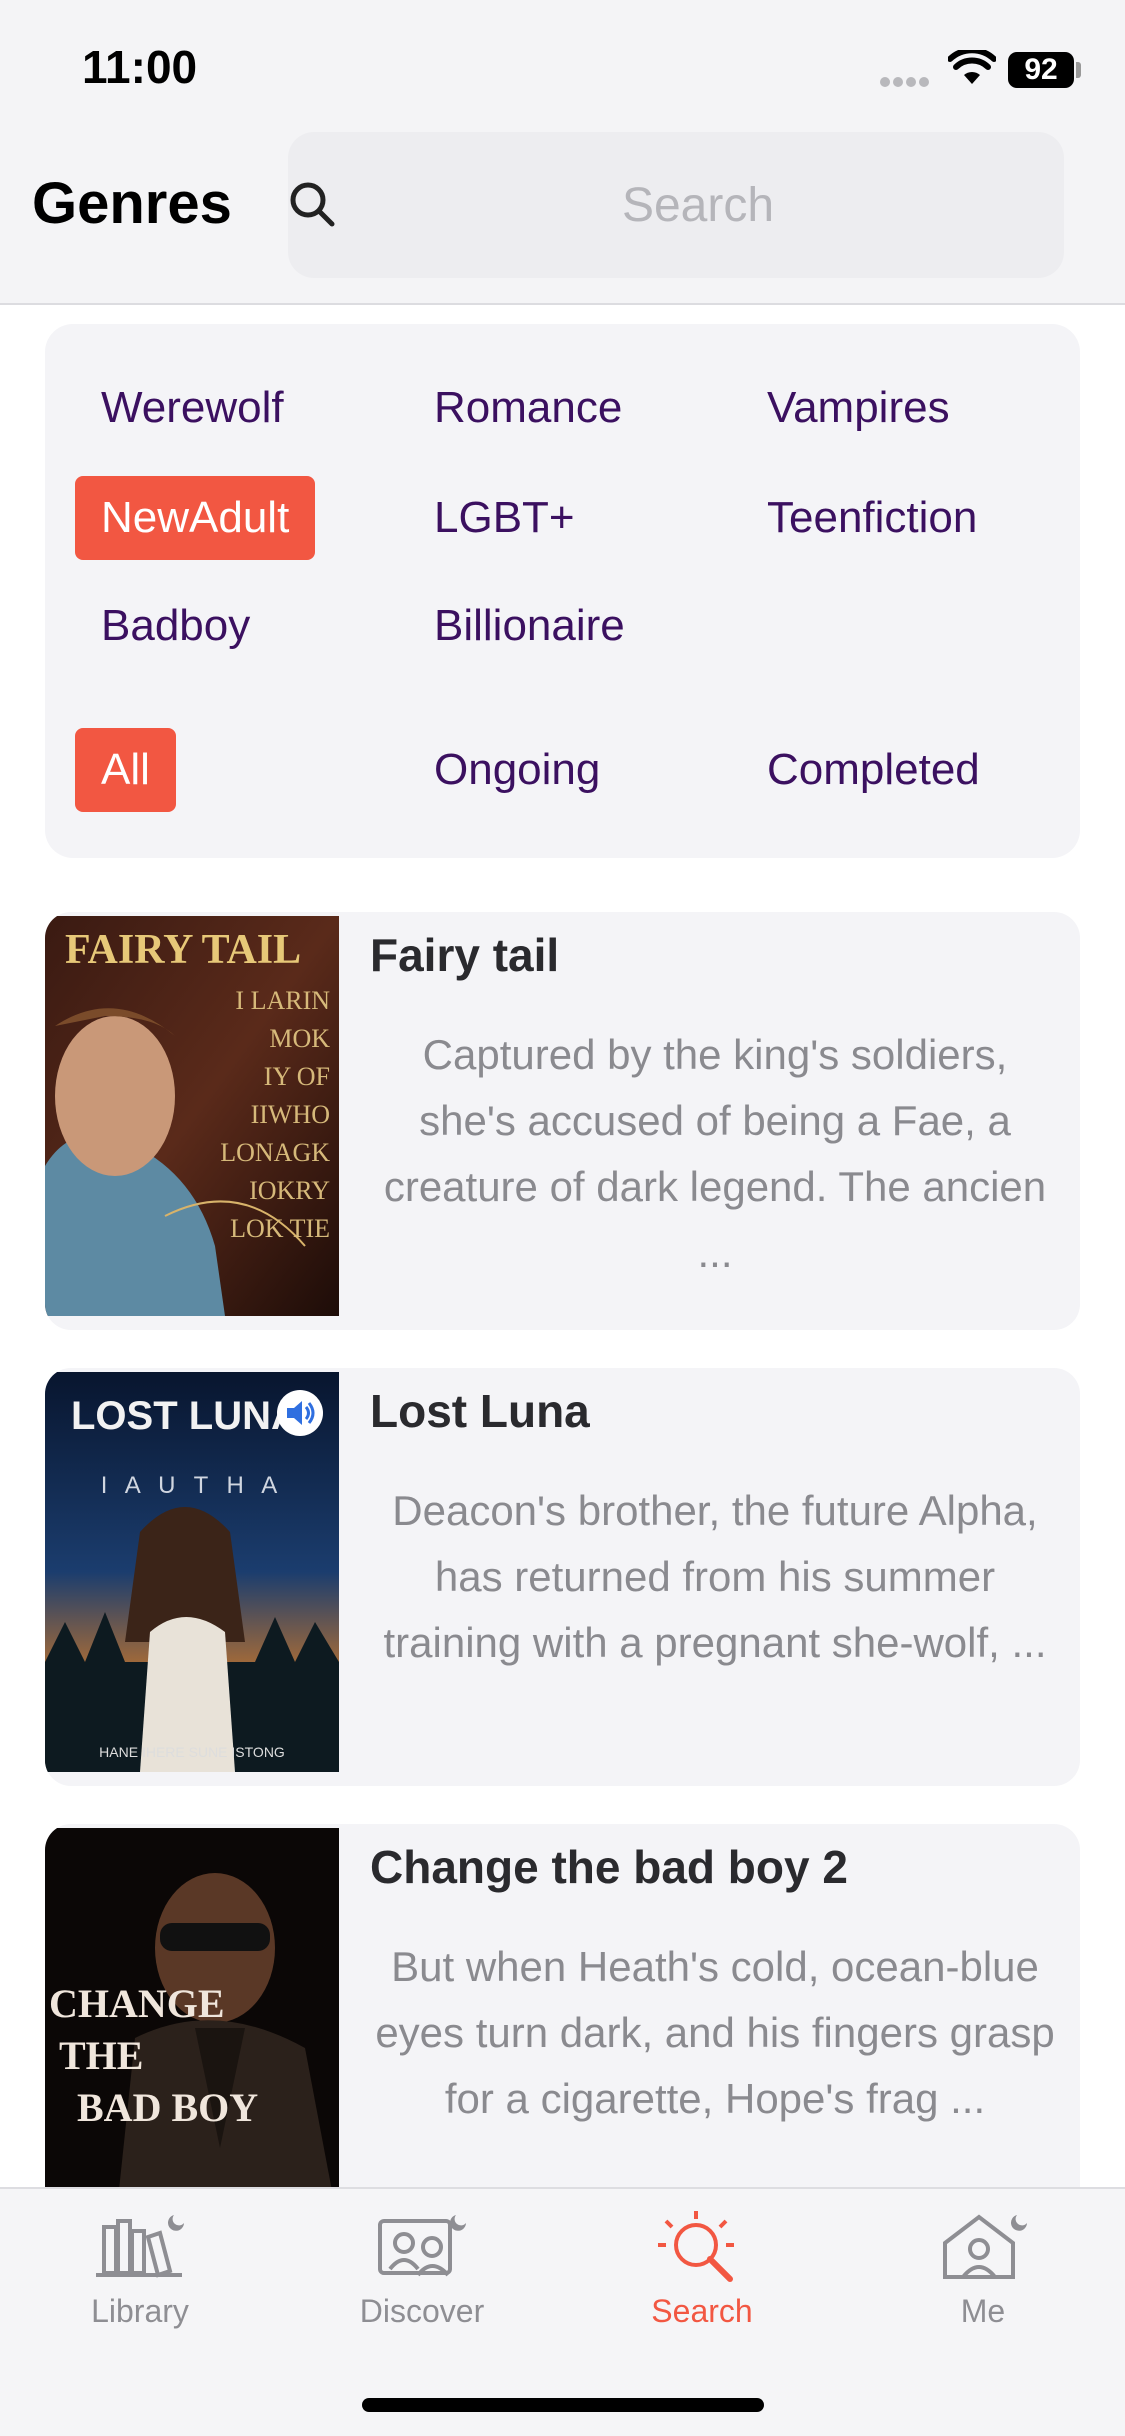 The height and width of the screenshot is (2436, 1125). I want to click on tab-search: Search, so click(702, 2269).